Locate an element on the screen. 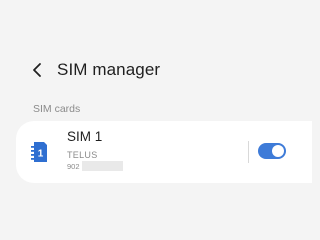 This screenshot has height=240, width=320. sim-carrier: TELUS is located at coordinates (82, 155).